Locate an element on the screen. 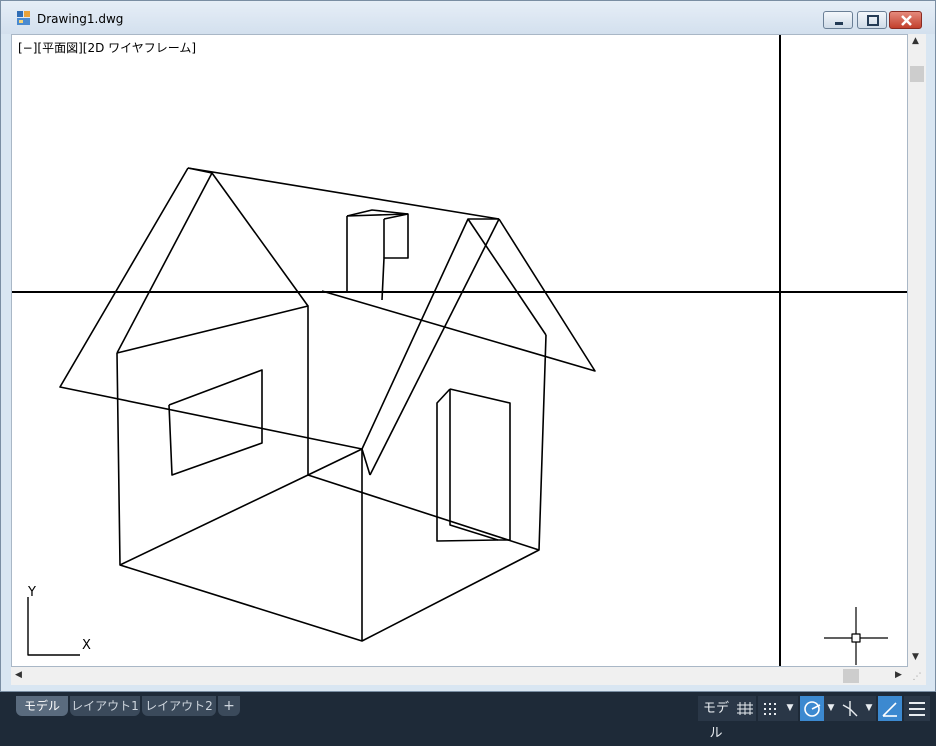 Image resolution: width=936 pixels, height=746 pixels. cursor-pickbox is located at coordinates (856, 638).